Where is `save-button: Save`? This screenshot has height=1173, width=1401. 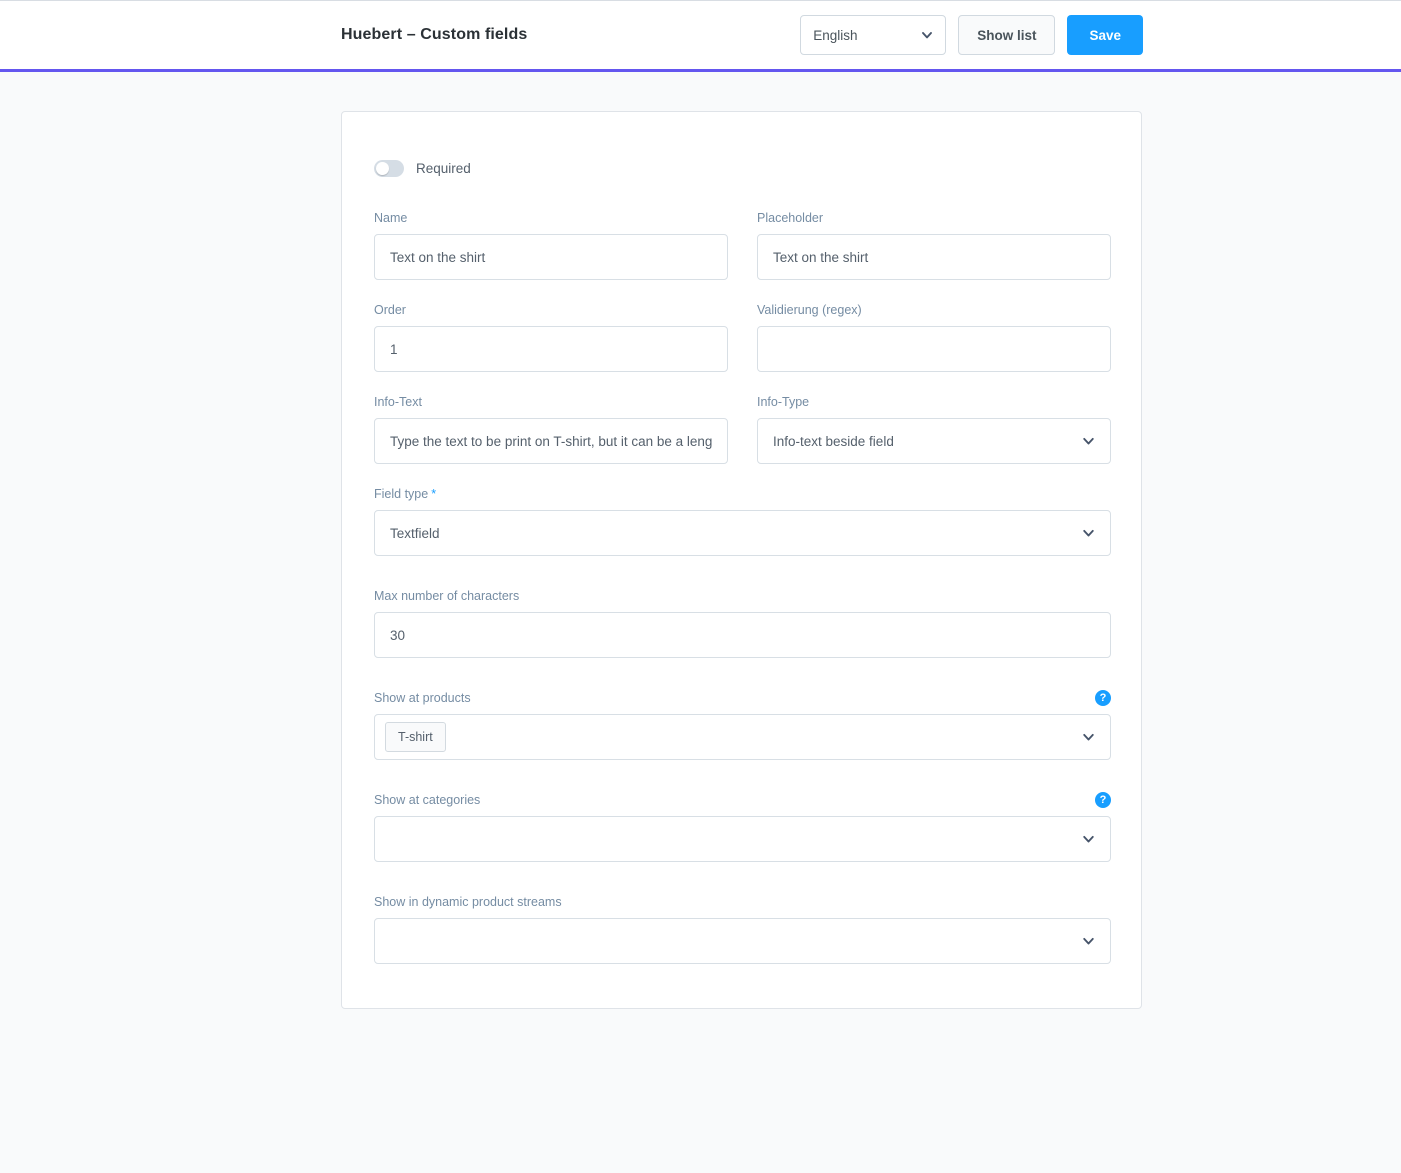
save-button: Save is located at coordinates (1105, 35).